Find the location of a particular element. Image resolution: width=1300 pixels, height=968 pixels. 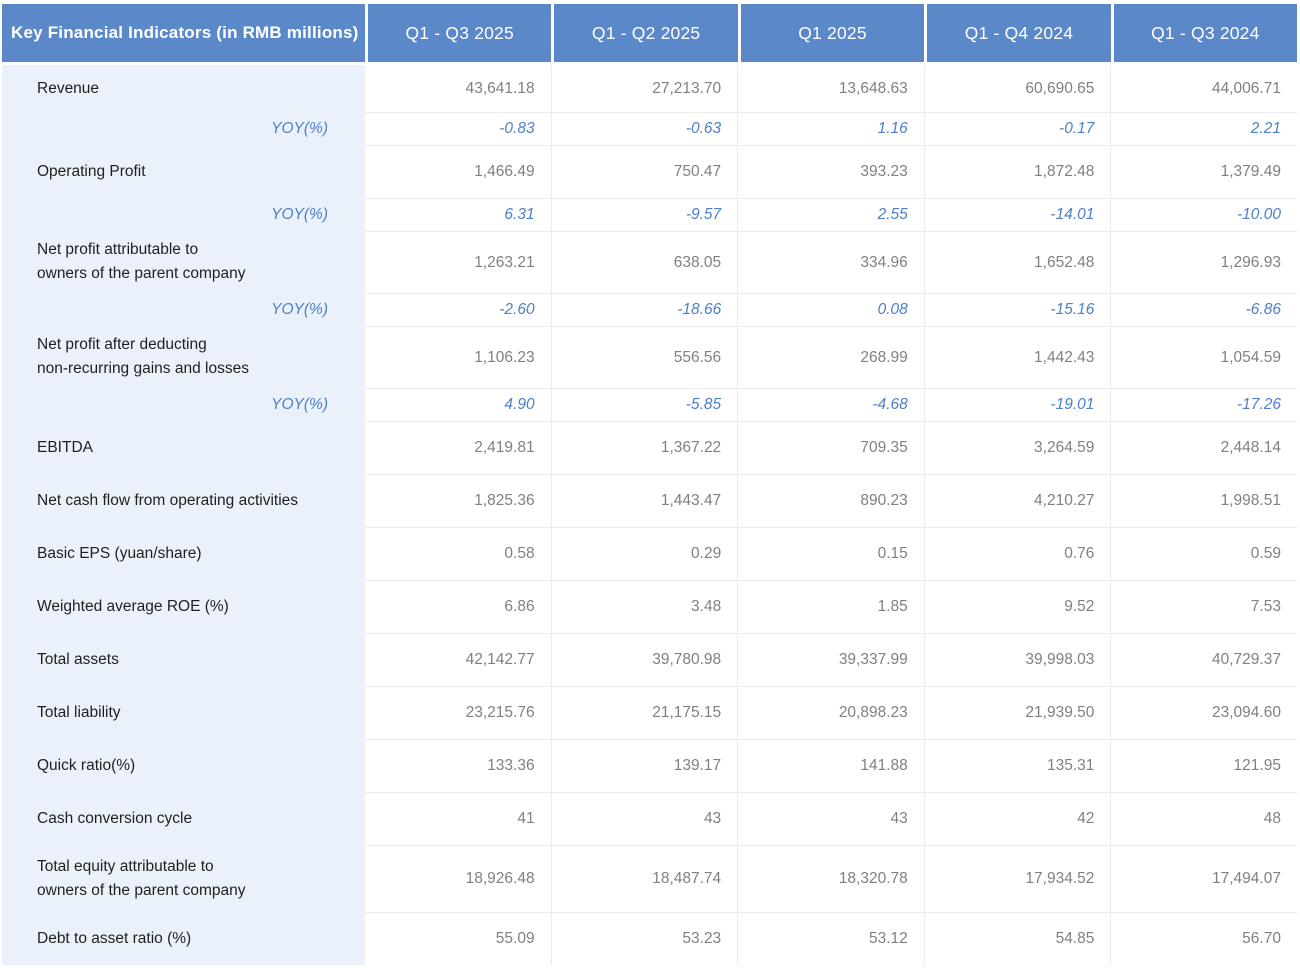

value-cell: 139.17 is located at coordinates (644, 765).